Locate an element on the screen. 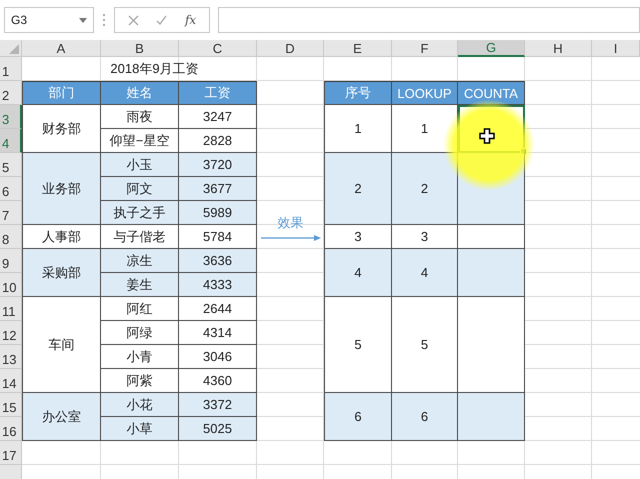 This screenshot has height=479, width=640. name-box: G3 is located at coordinates (49, 20).